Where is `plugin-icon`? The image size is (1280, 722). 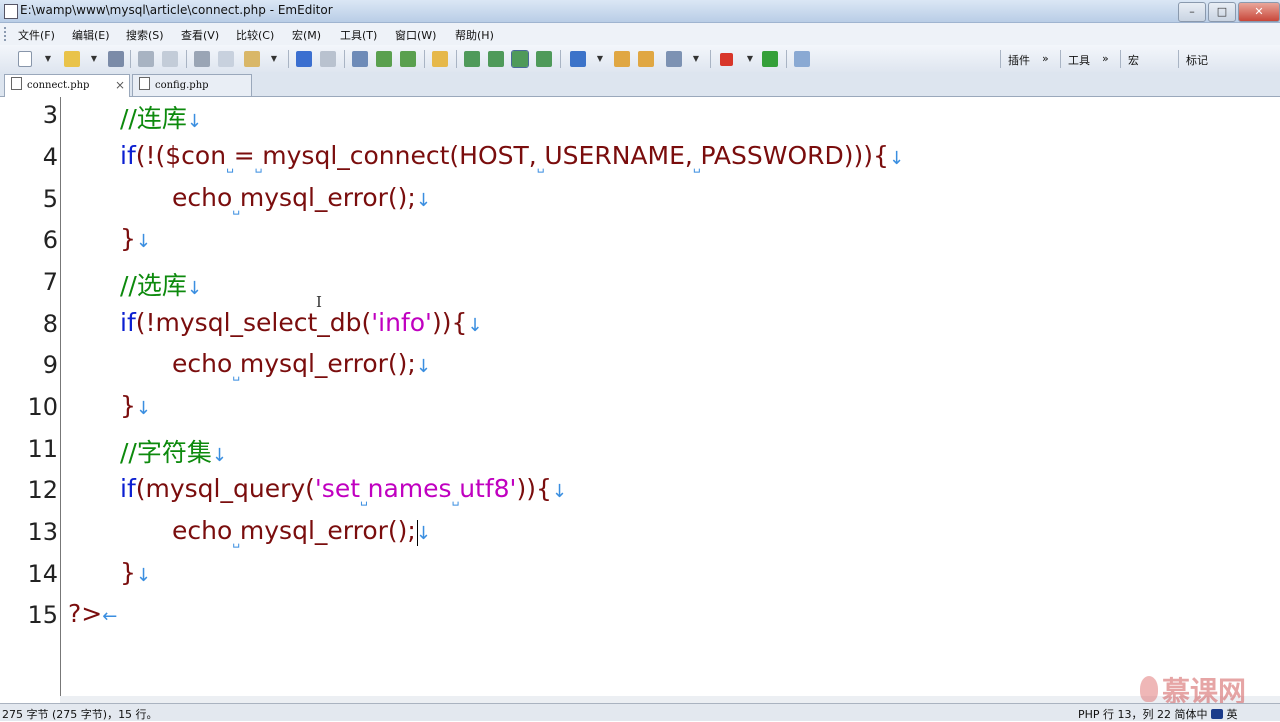 plugin-icon is located at coordinates (802, 59).